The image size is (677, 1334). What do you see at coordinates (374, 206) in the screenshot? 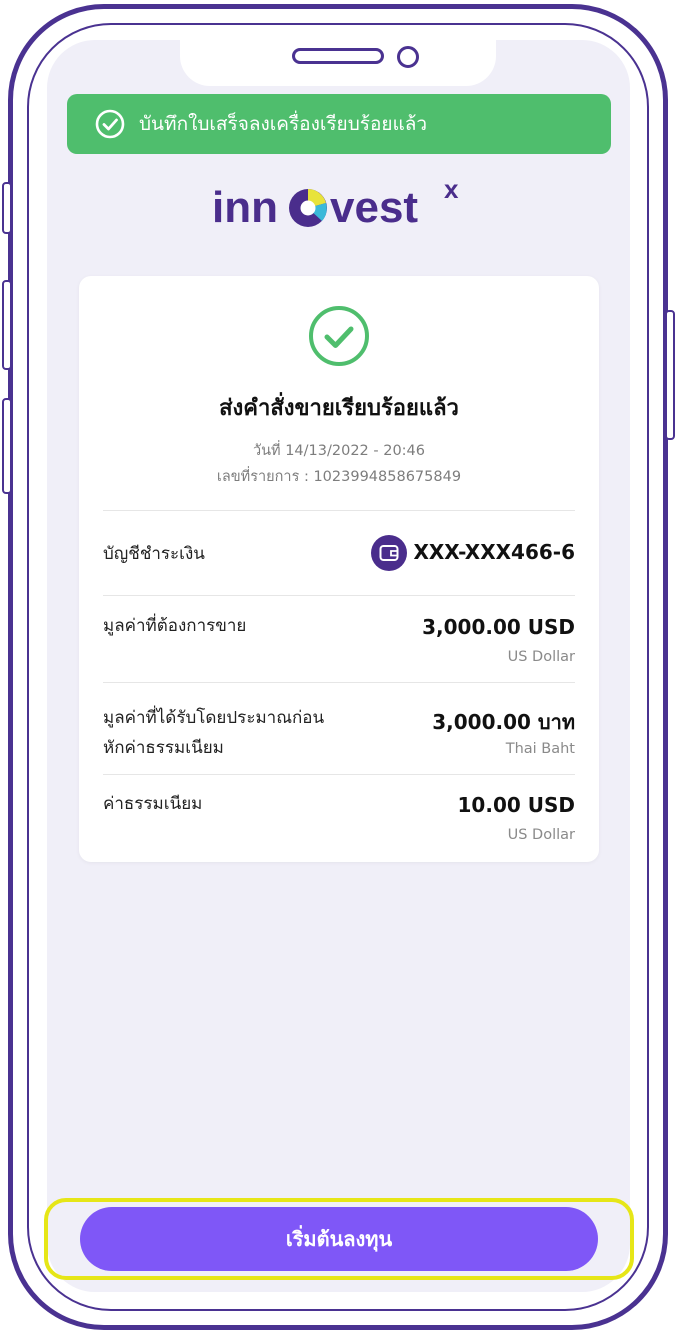
I see `svg-text: vest` at bounding box center [374, 206].